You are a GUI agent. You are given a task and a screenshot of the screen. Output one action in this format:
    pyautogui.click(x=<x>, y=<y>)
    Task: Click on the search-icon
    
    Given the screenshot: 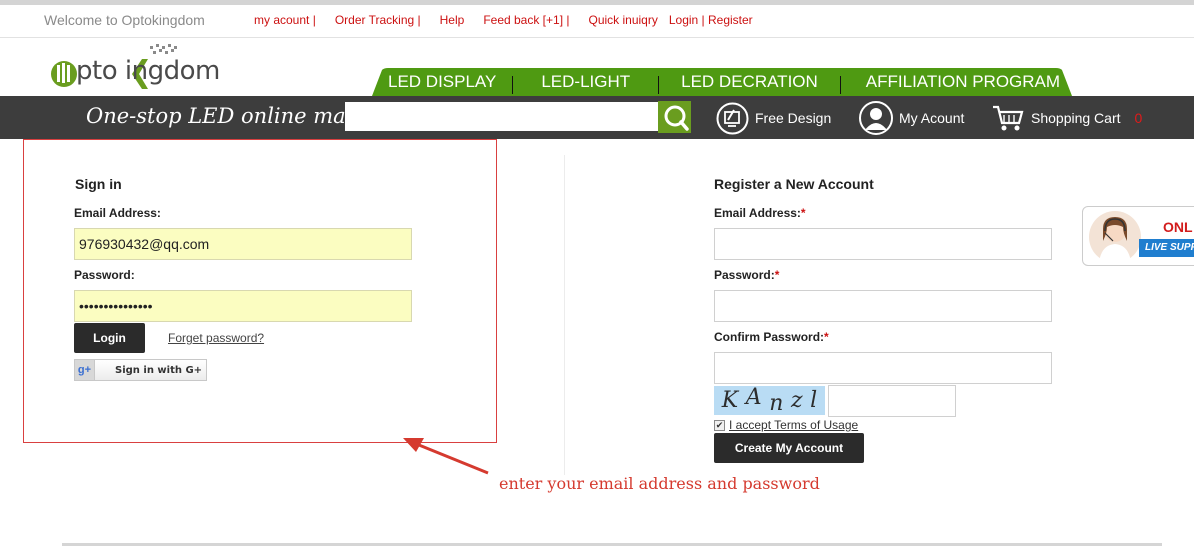 What is the action you would take?
    pyautogui.click(x=676, y=118)
    